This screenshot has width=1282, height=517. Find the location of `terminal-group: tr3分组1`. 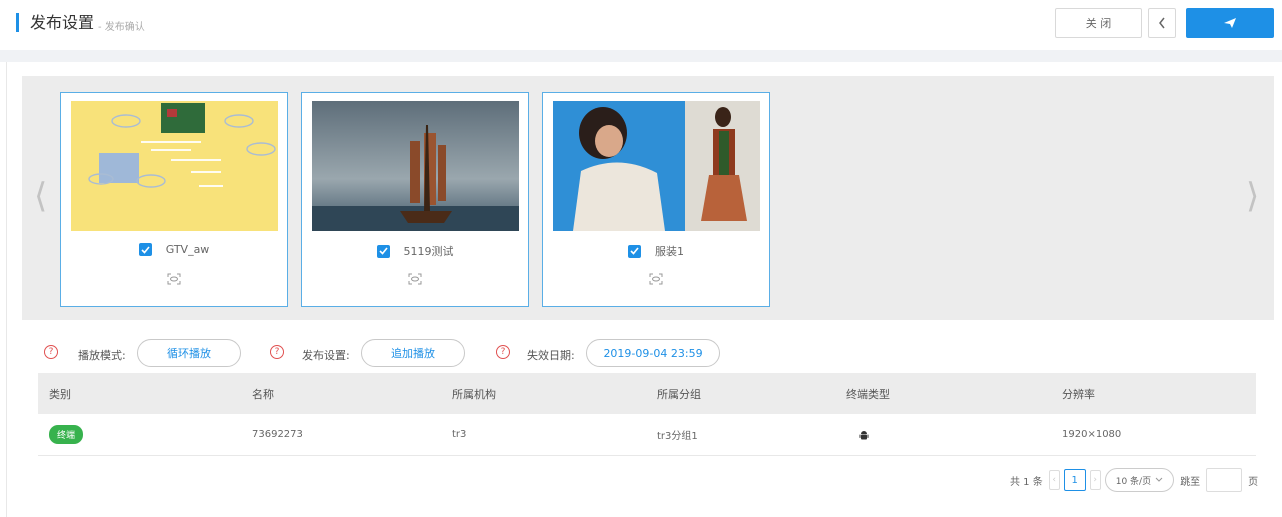

terminal-group: tr3分组1 is located at coordinates (677, 436).